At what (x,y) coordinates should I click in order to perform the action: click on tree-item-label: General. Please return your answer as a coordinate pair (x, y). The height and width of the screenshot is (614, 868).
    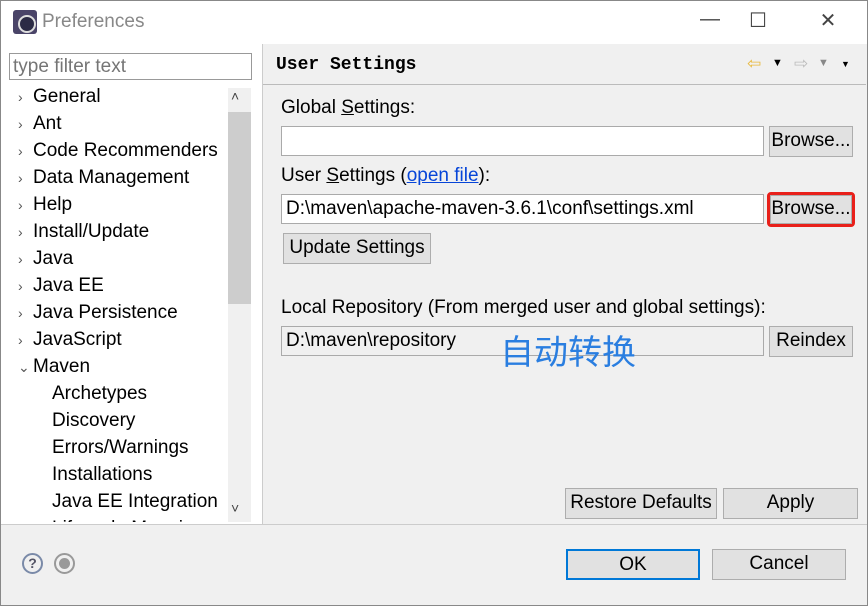
    Looking at the image, I should click on (67, 96).